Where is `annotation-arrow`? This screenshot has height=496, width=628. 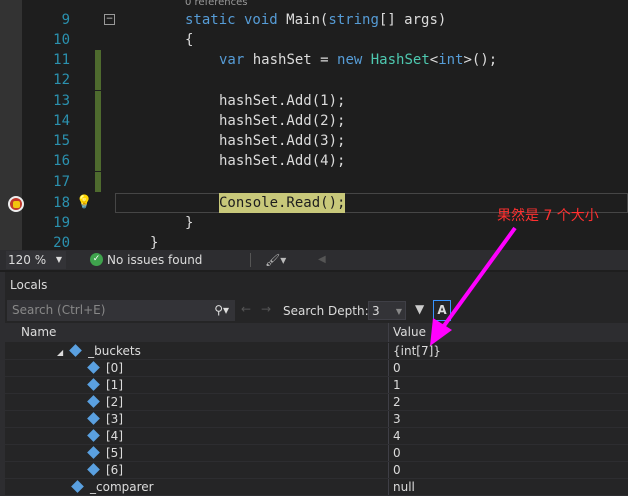 annotation-arrow is located at coordinates (473, 286).